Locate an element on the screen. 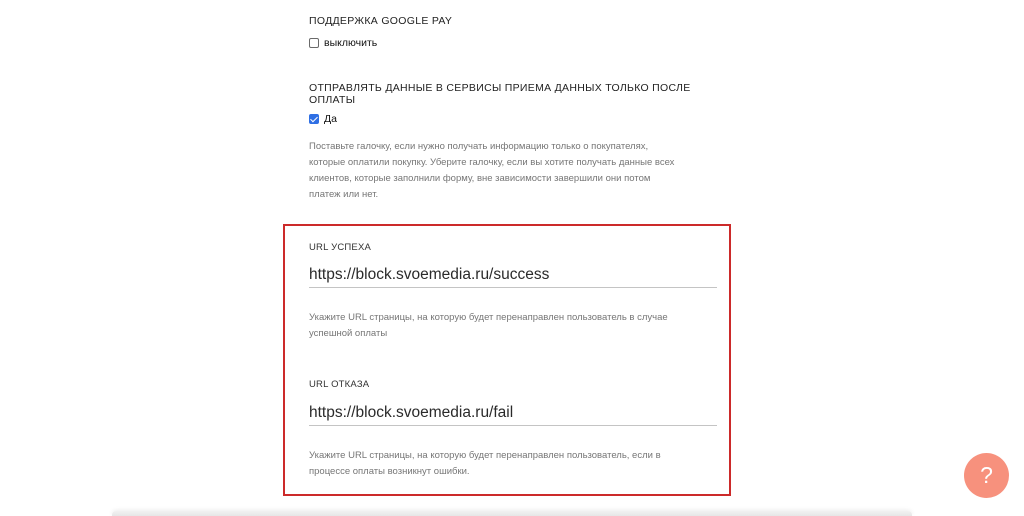  paid-only-hint-line: платеж или нет. is located at coordinates (344, 194).